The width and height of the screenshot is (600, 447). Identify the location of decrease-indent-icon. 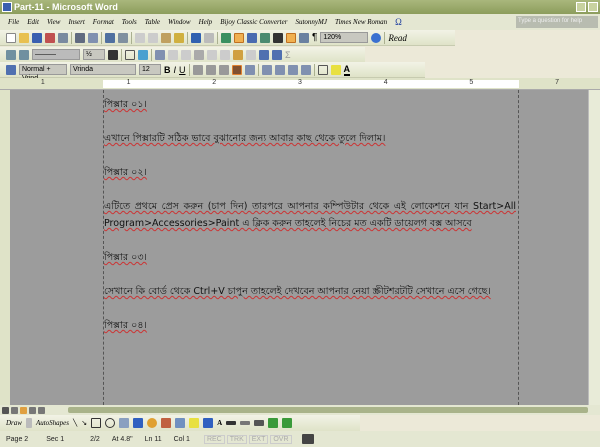
(292, 69).